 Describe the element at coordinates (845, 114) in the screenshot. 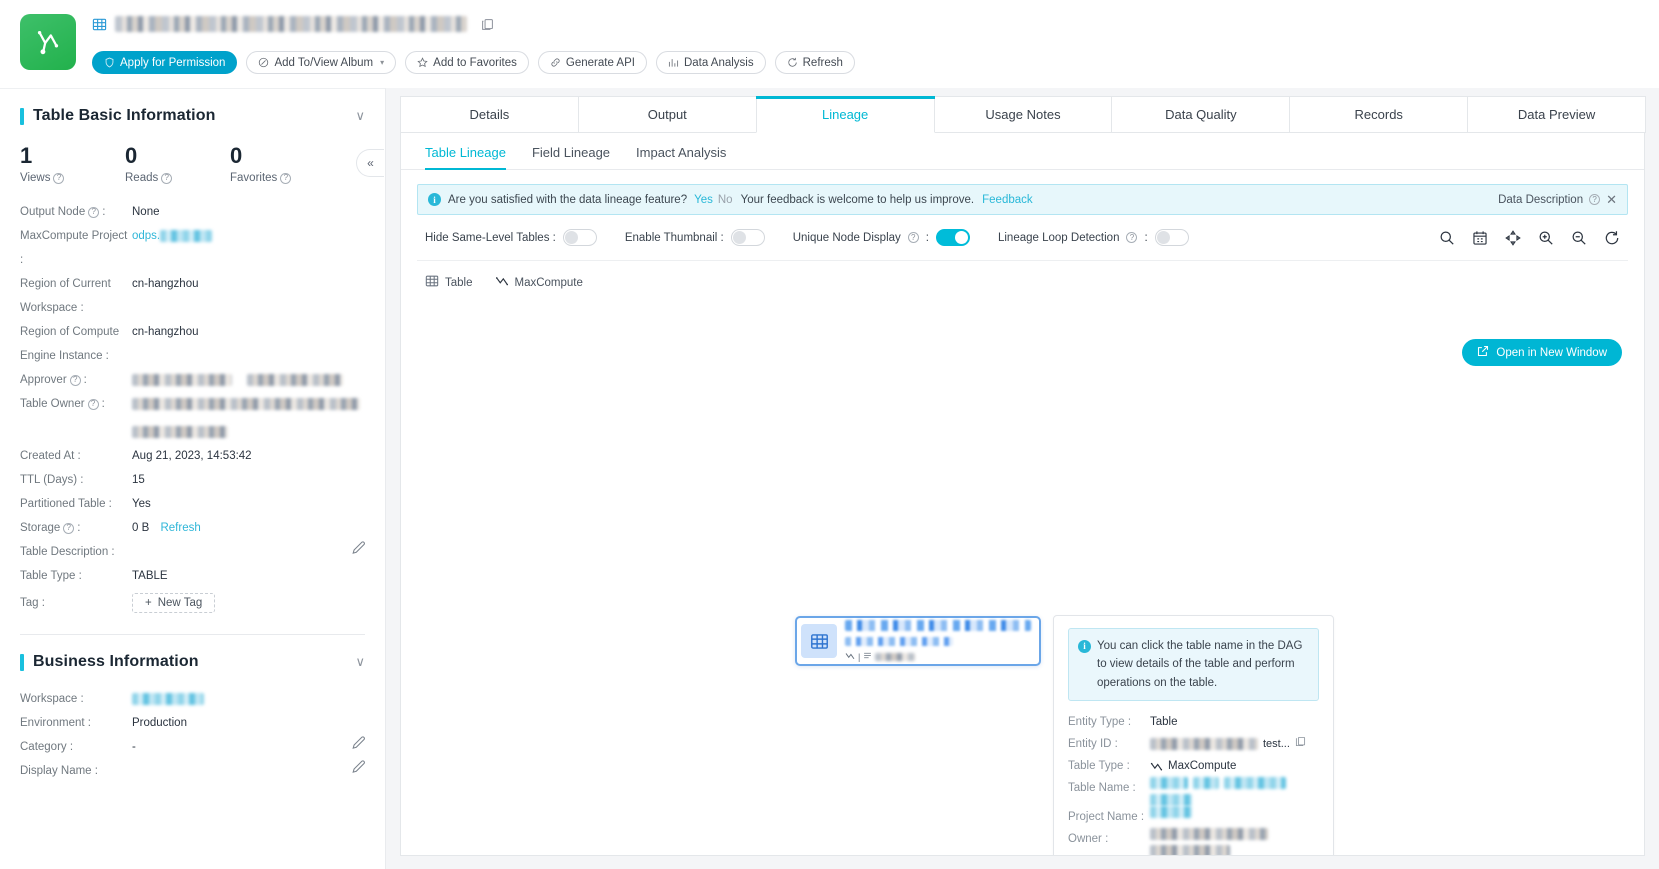

I see `tab-lineage: Lineage` at that location.